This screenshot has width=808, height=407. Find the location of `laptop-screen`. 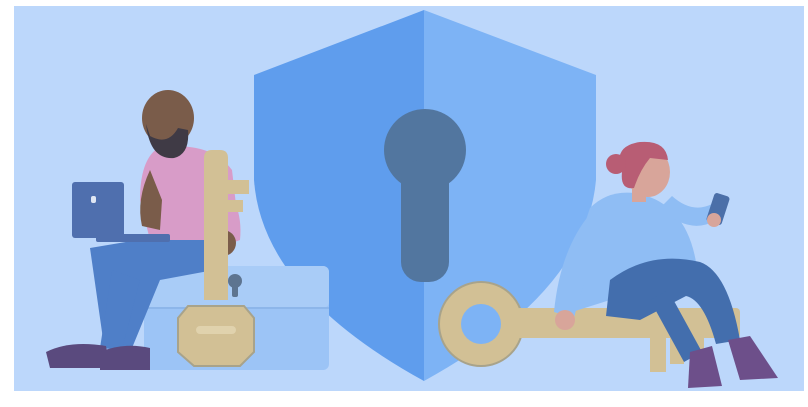

laptop-screen is located at coordinates (98, 210).